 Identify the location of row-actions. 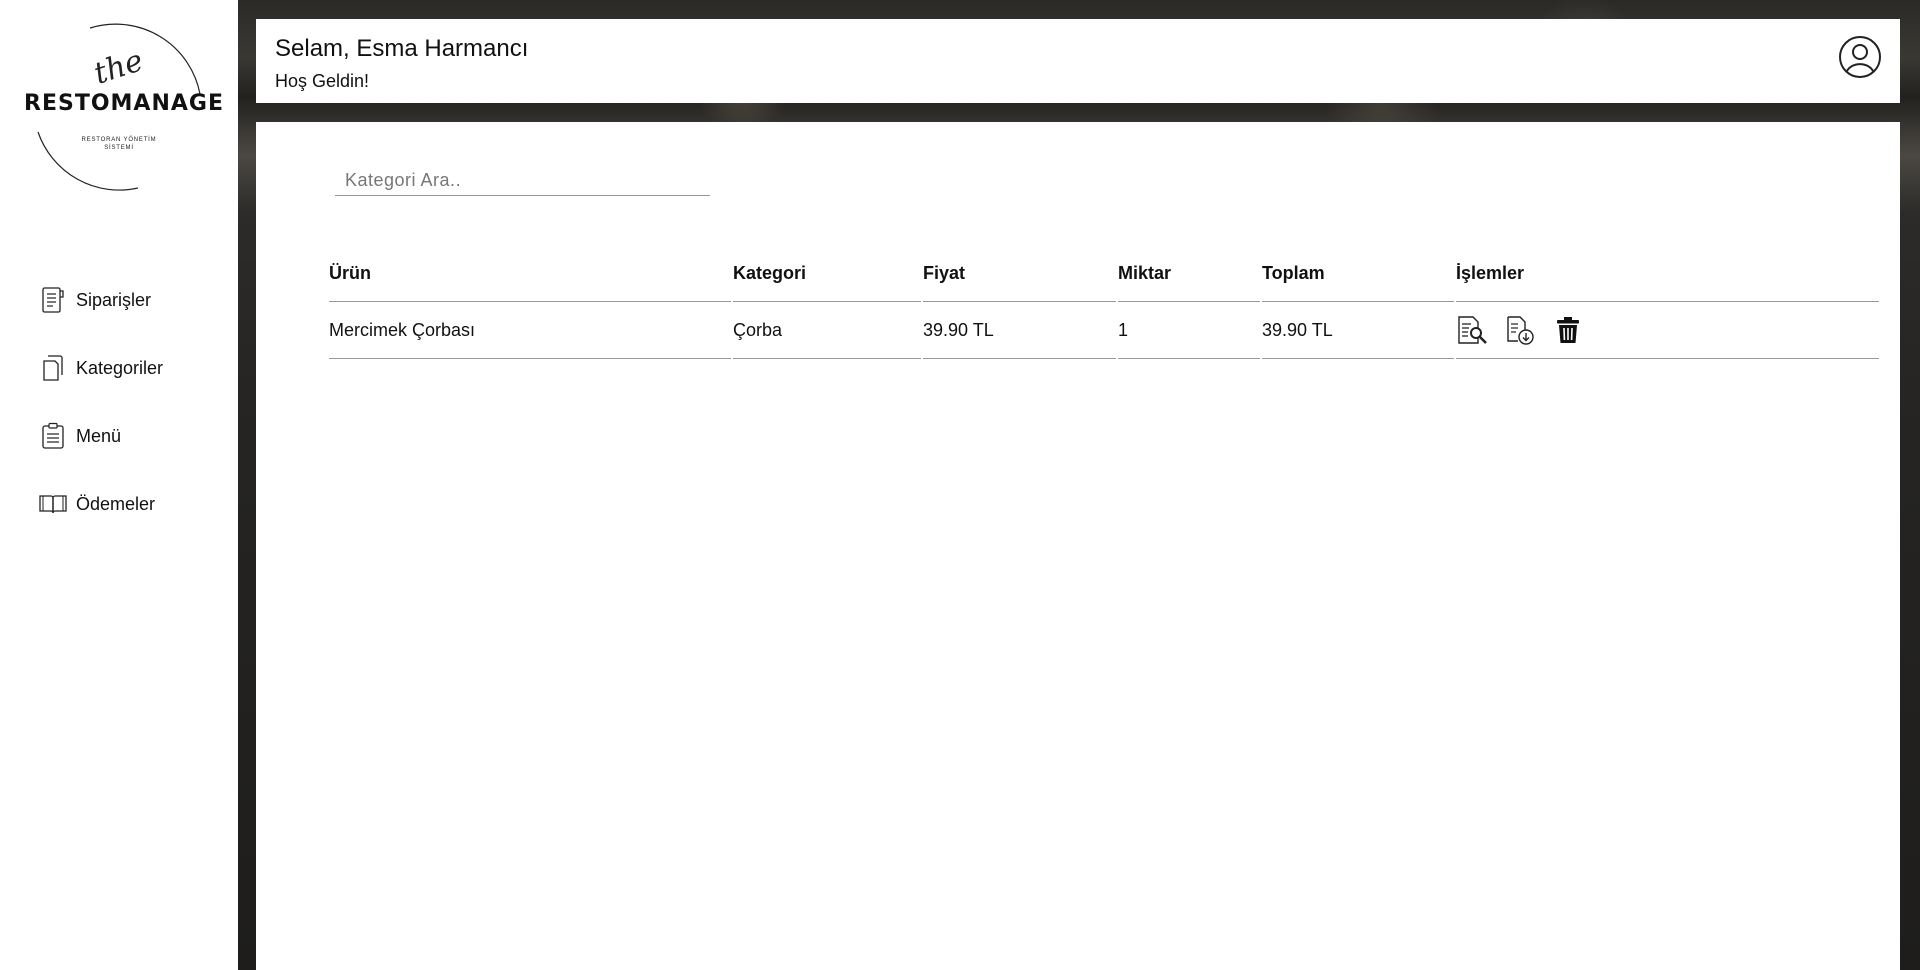
(1667, 330).